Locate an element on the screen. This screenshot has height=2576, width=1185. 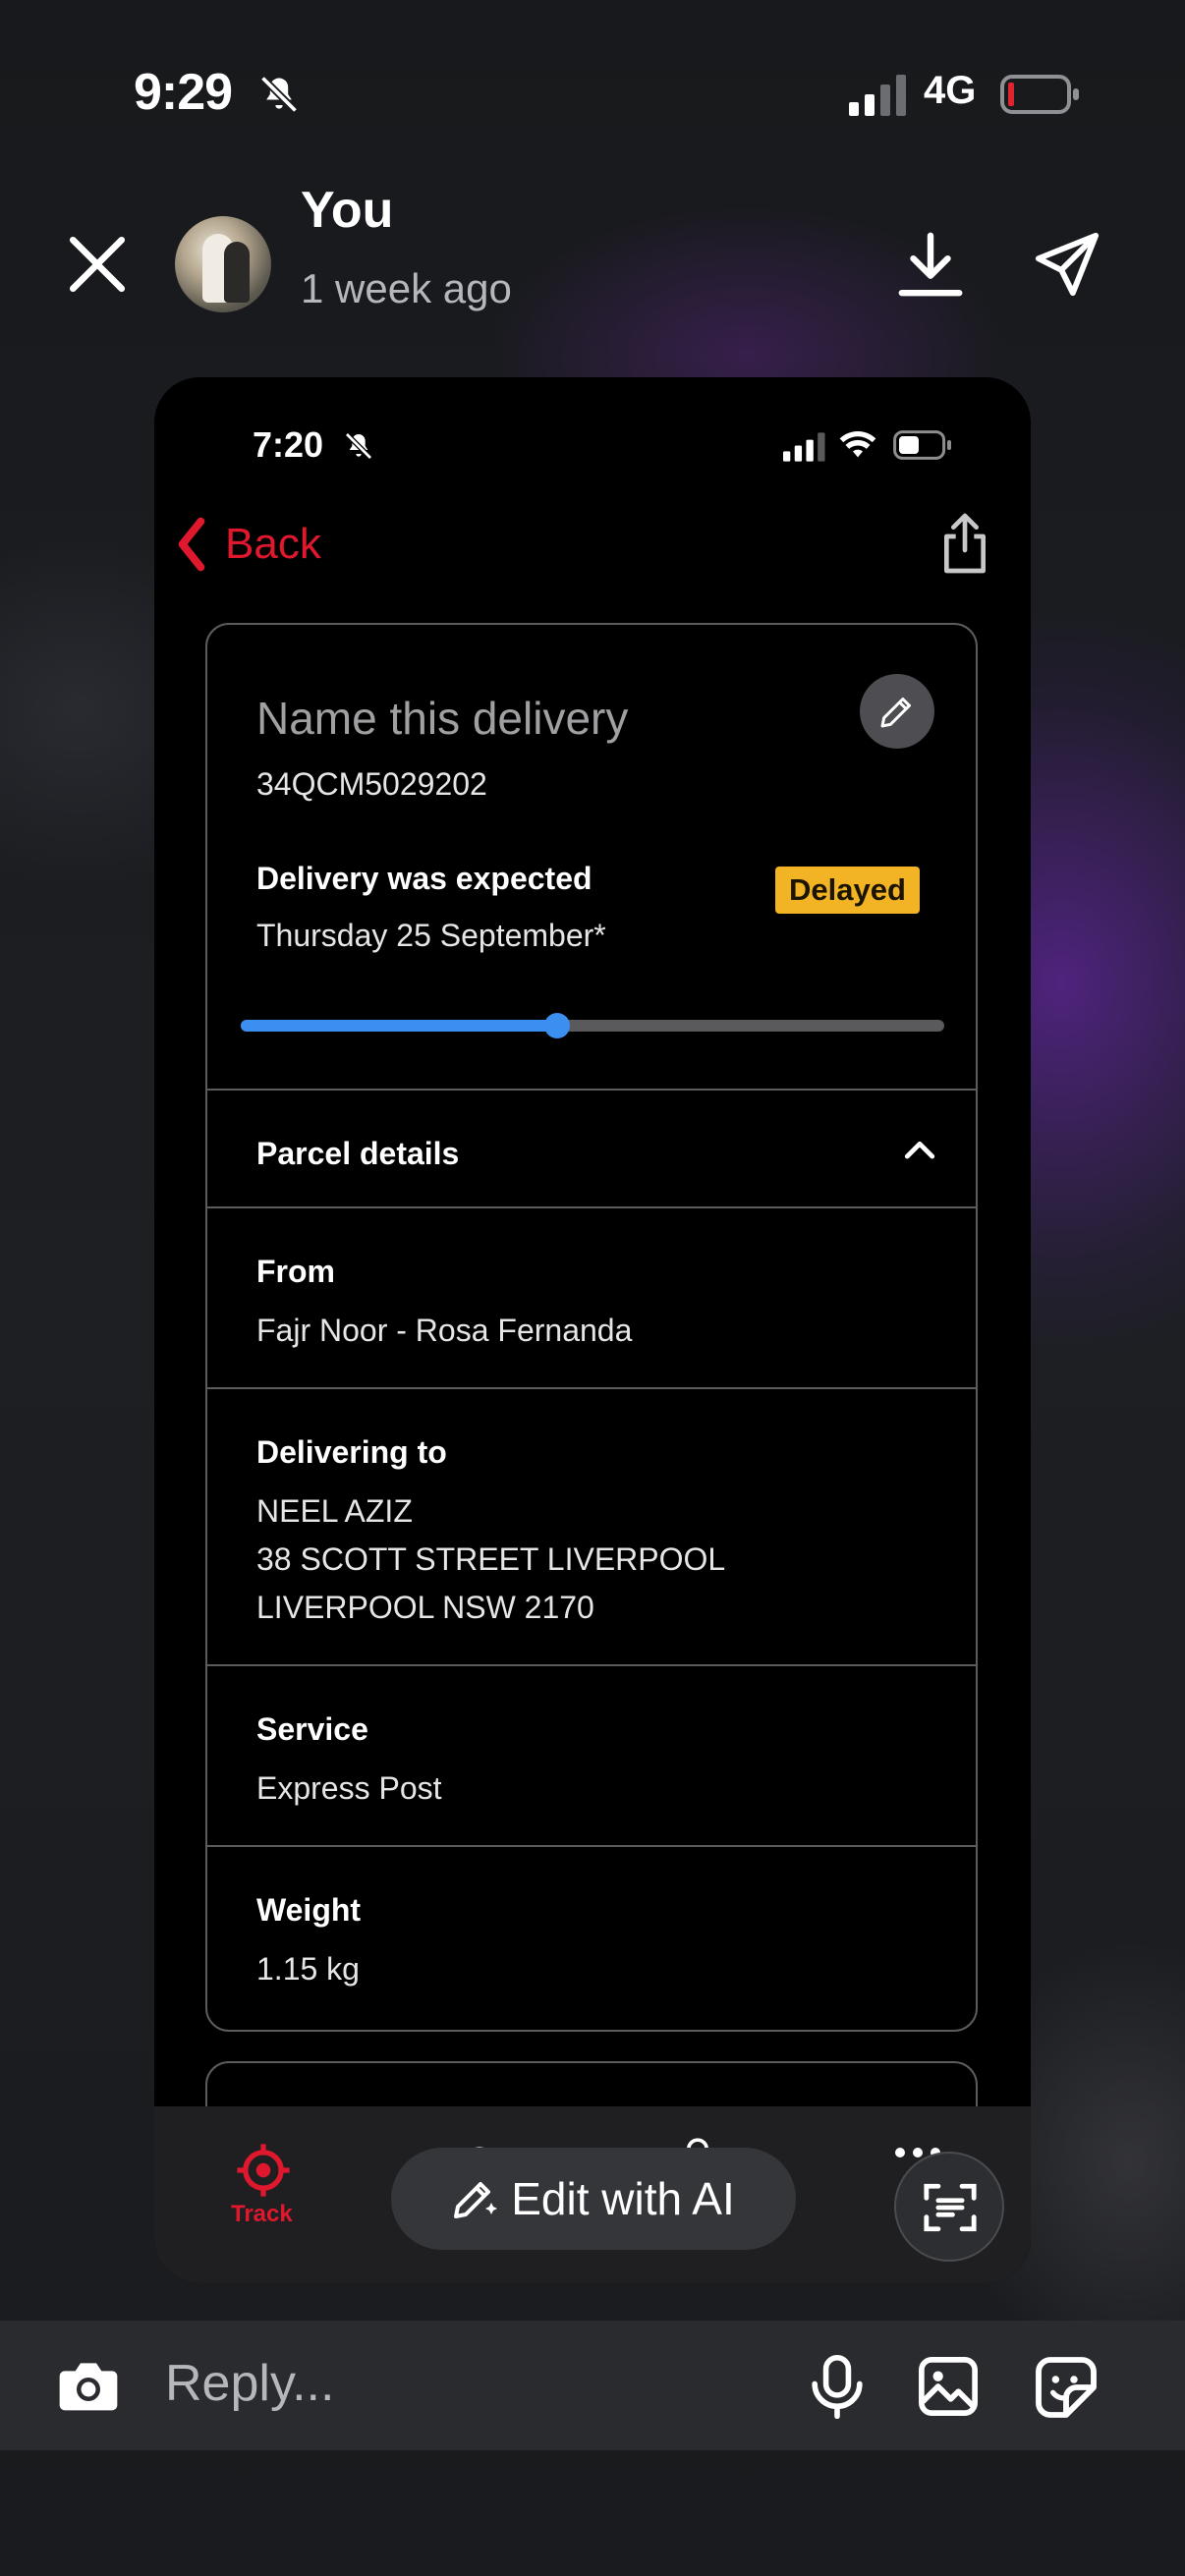
service-value: Express Post is located at coordinates (349, 1788).